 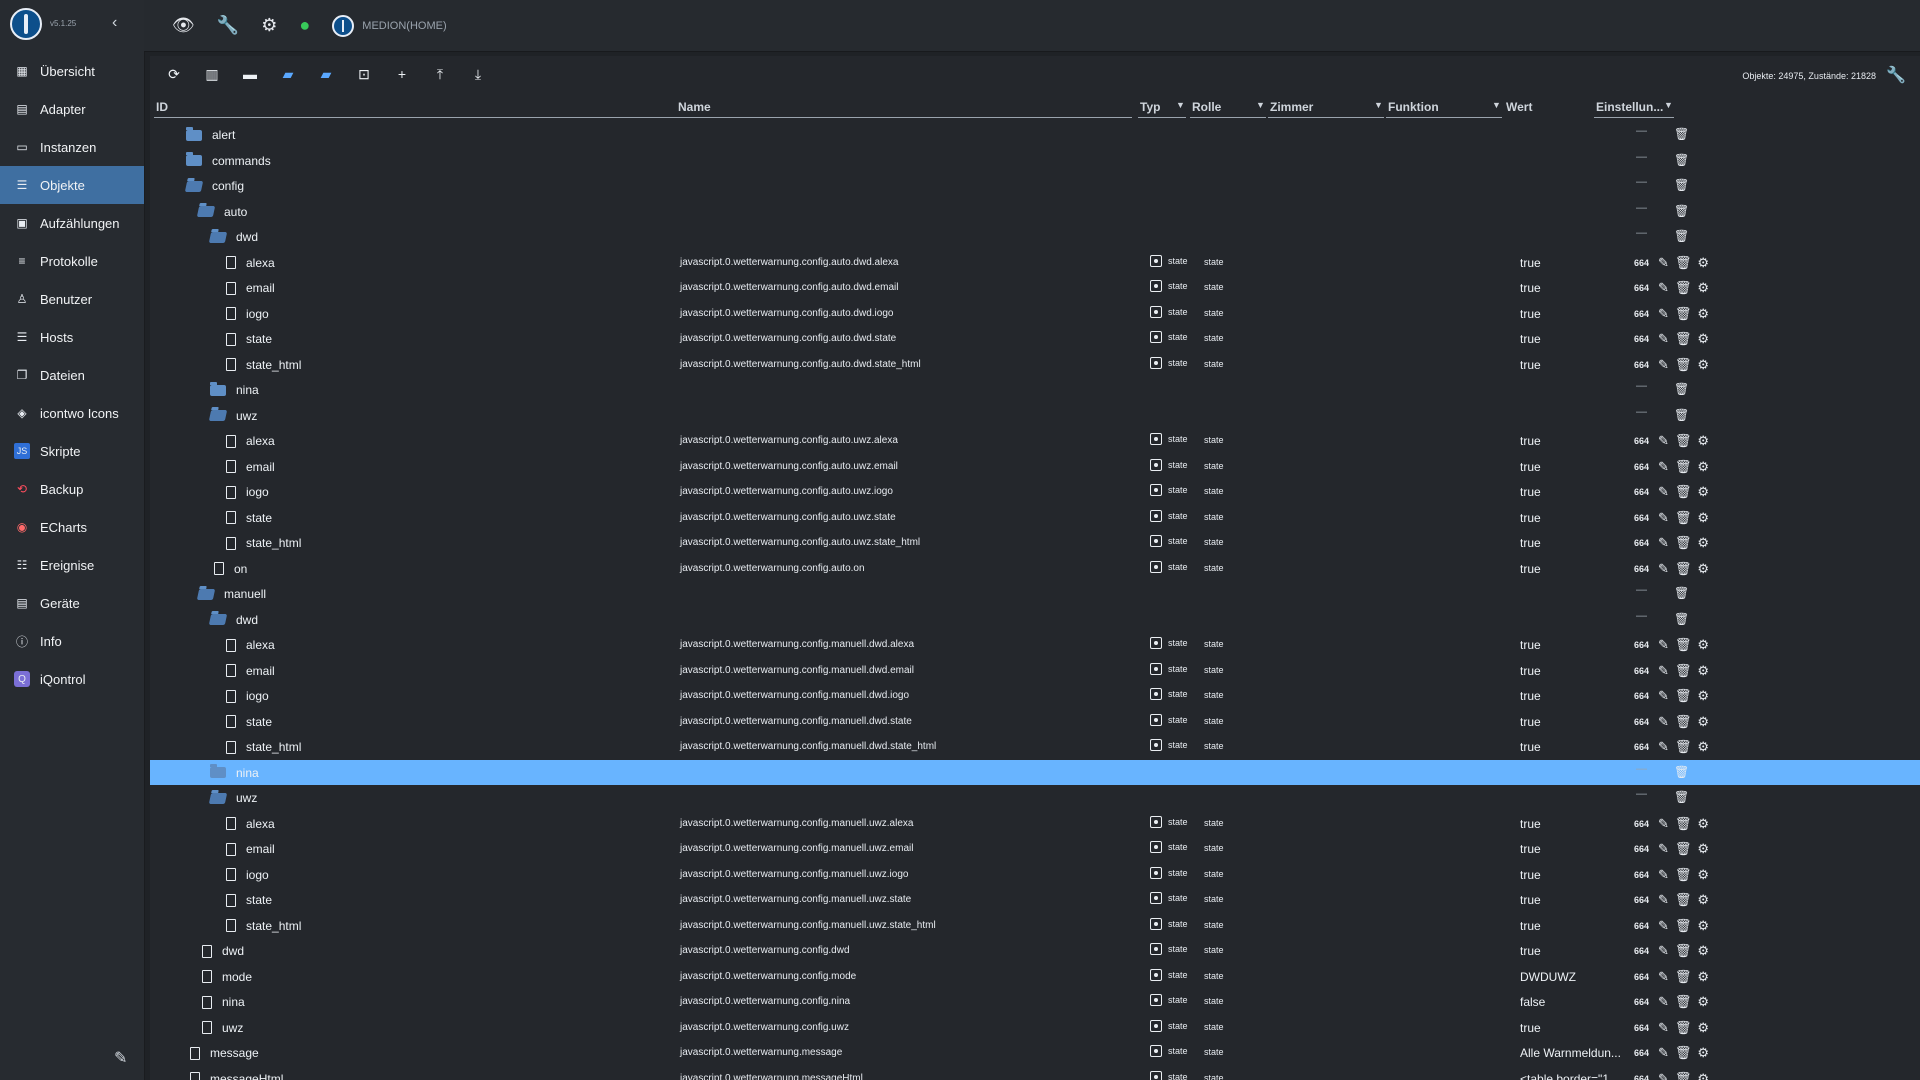 I want to click on host-badge: MEDION(HOME), so click(x=389, y=25).